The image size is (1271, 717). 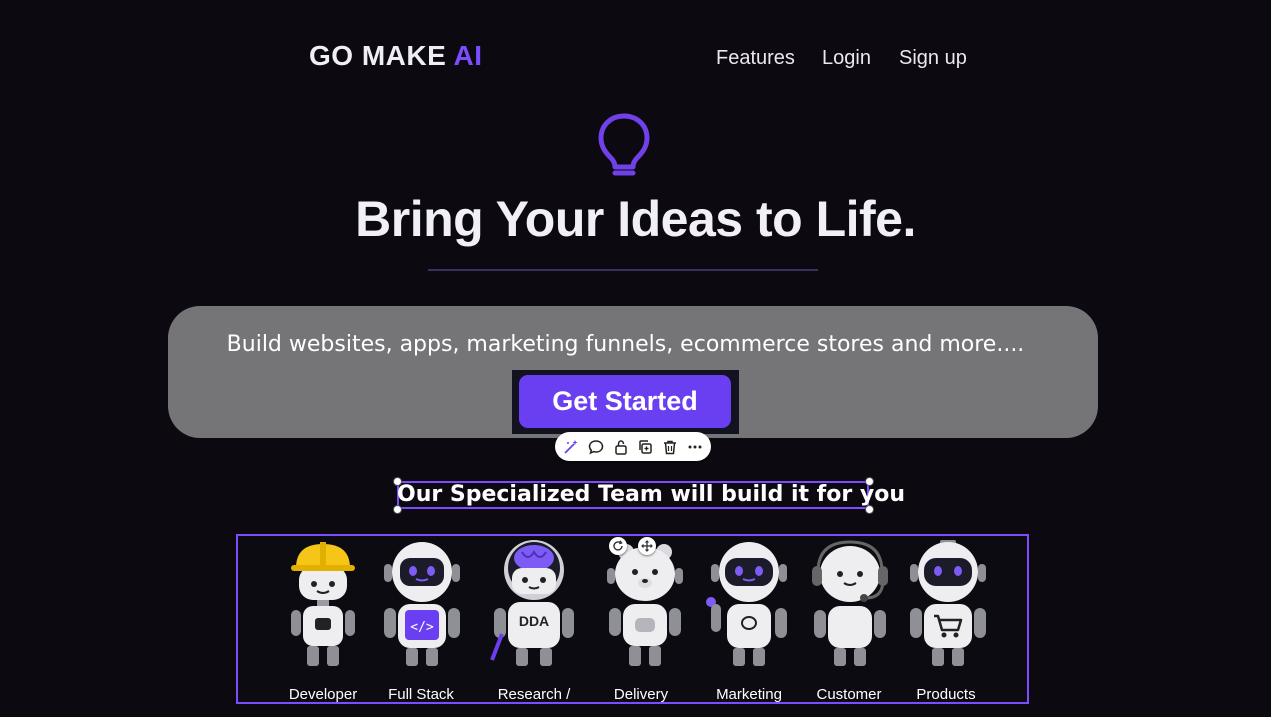 What do you see at coordinates (869, 481) in the screenshot?
I see `resize-handle-top-right` at bounding box center [869, 481].